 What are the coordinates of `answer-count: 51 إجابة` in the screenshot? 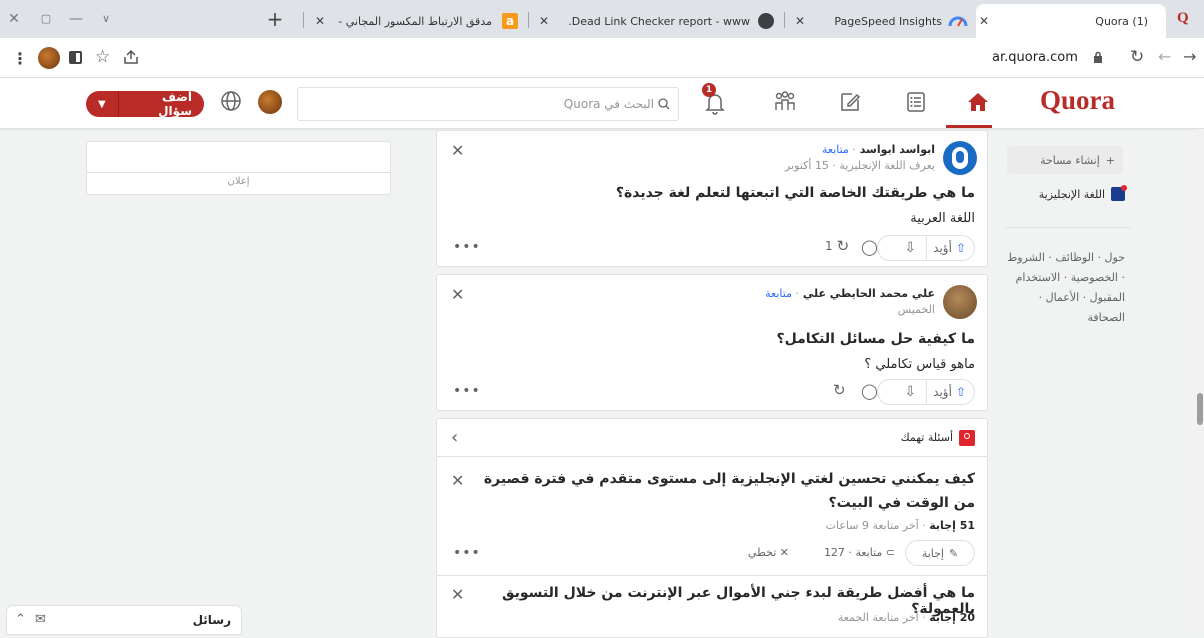 It's located at (952, 525).